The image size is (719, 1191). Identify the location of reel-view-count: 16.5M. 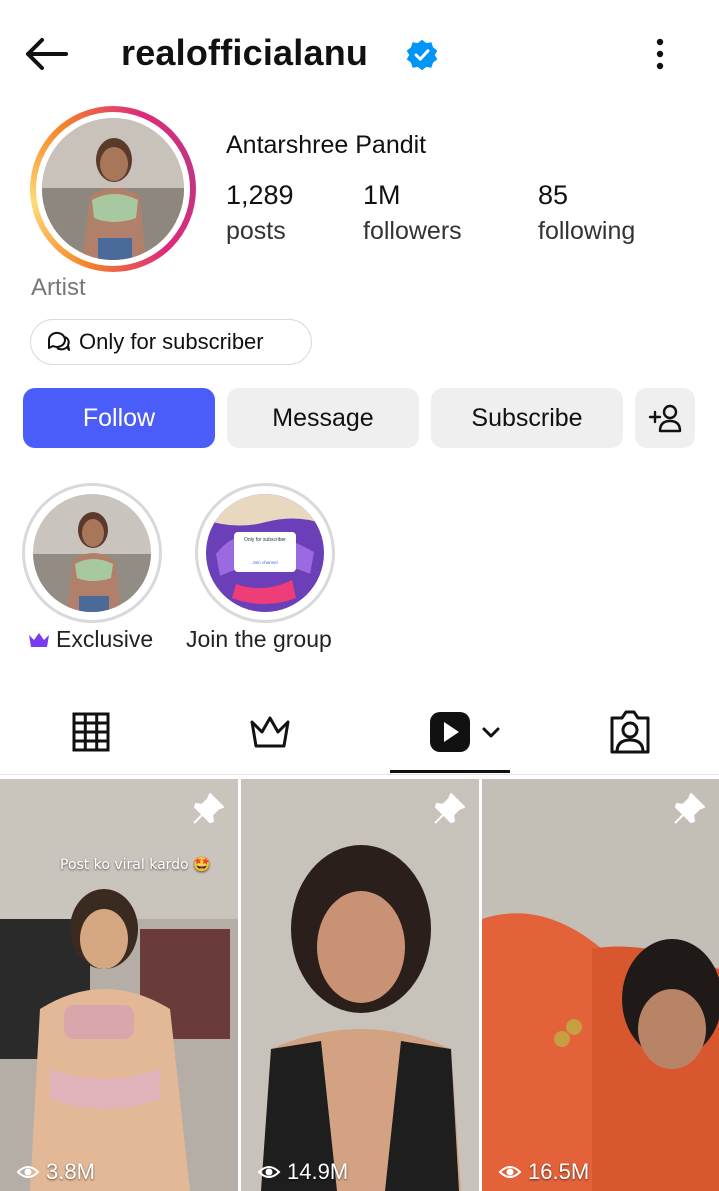
(543, 1172).